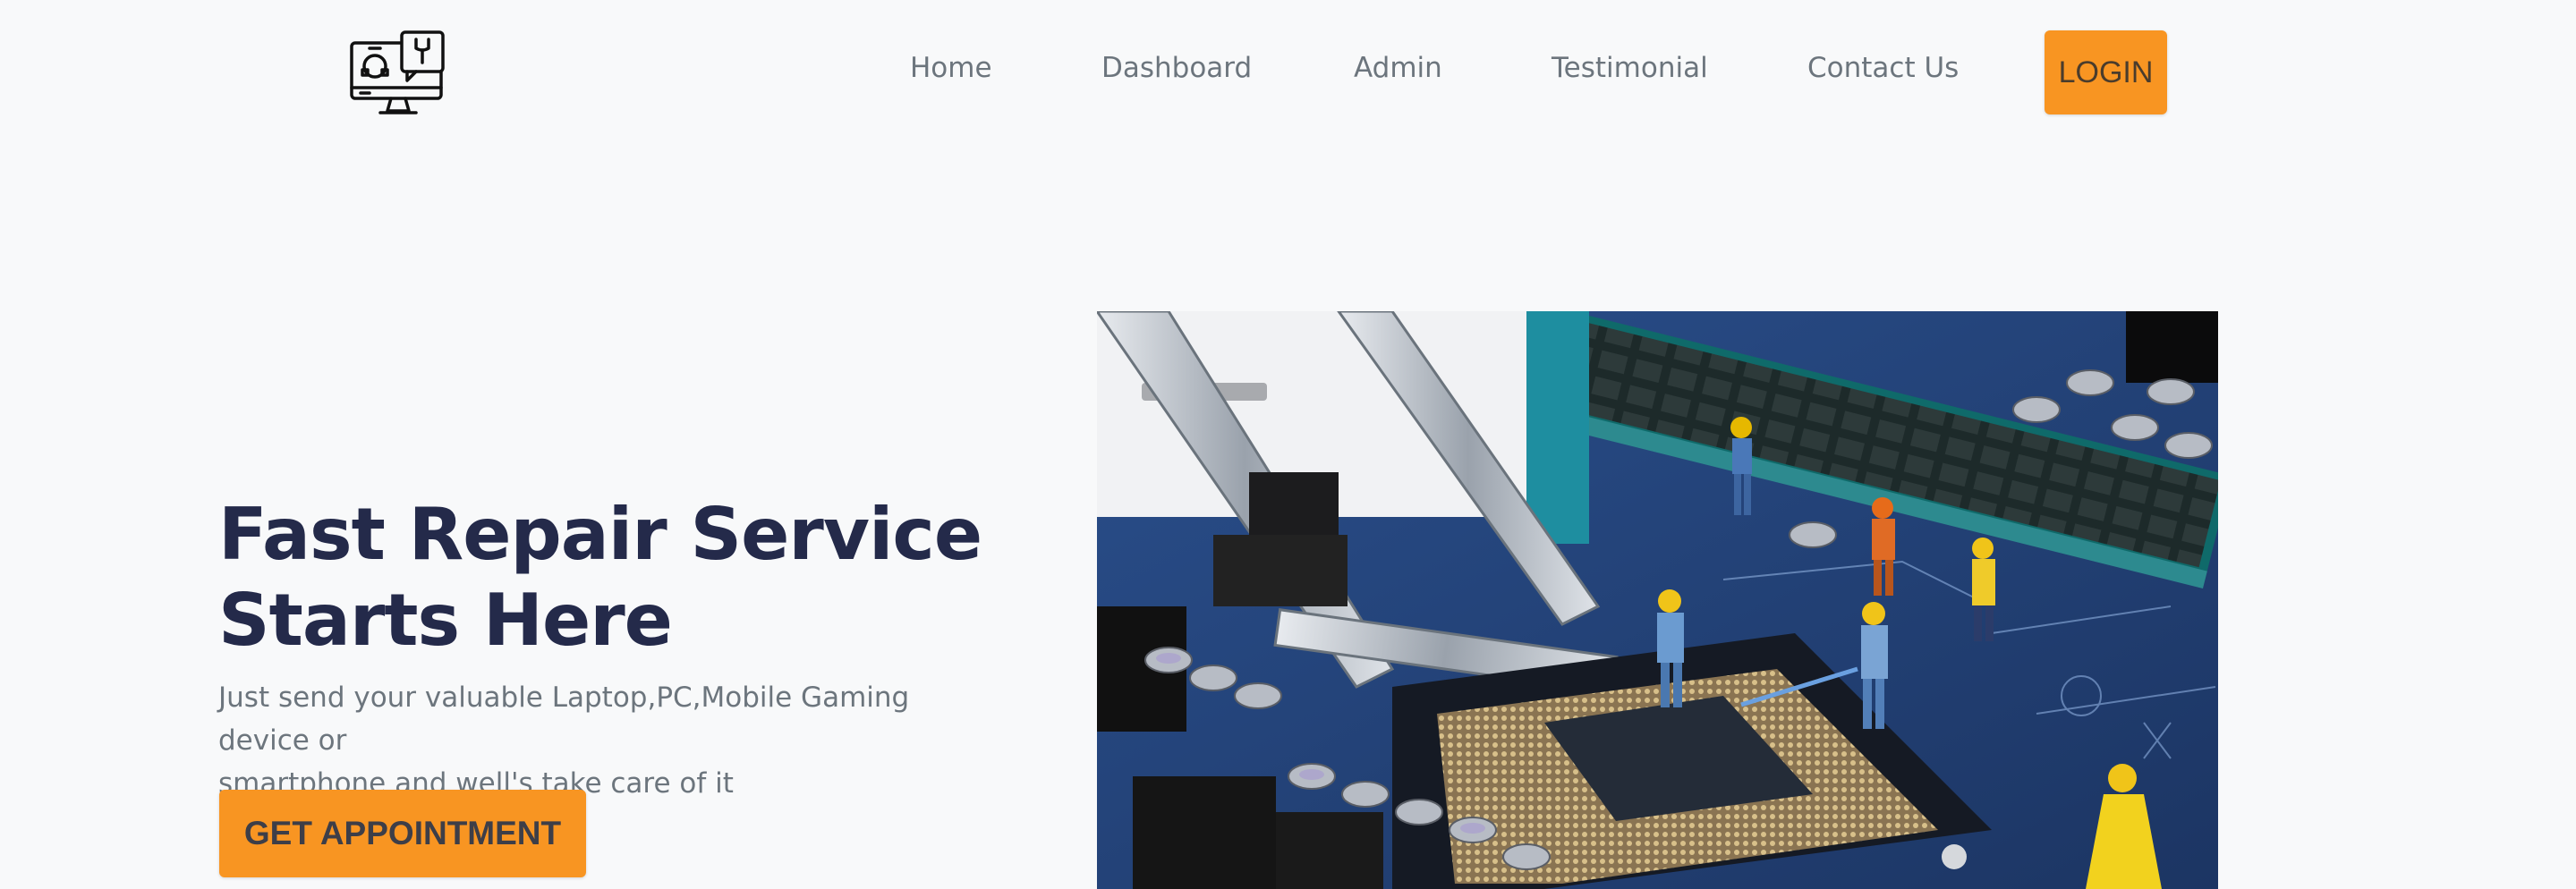  What do you see at coordinates (1176, 68) in the screenshot?
I see `nav-dashboard: Dashboard` at bounding box center [1176, 68].